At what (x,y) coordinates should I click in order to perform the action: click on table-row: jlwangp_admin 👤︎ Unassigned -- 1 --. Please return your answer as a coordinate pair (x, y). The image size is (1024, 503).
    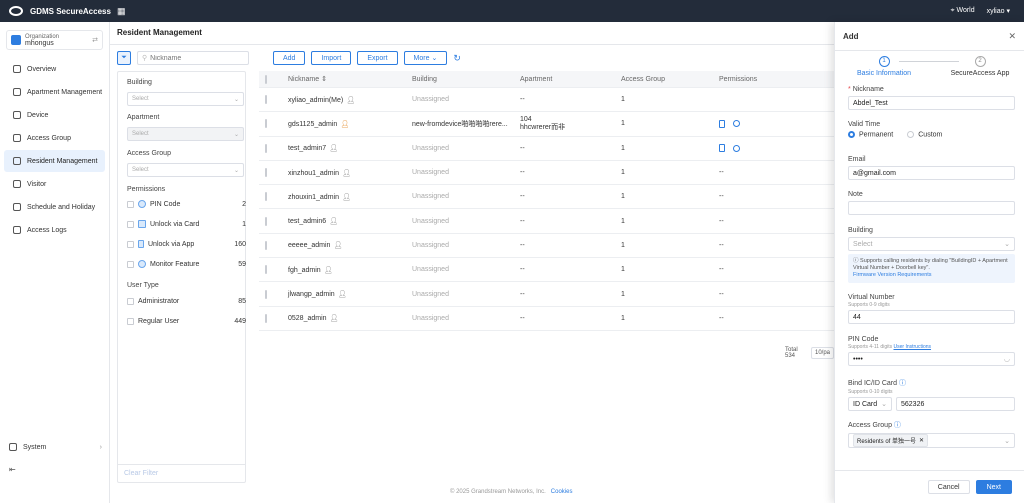
    Looking at the image, I should click on (547, 294).